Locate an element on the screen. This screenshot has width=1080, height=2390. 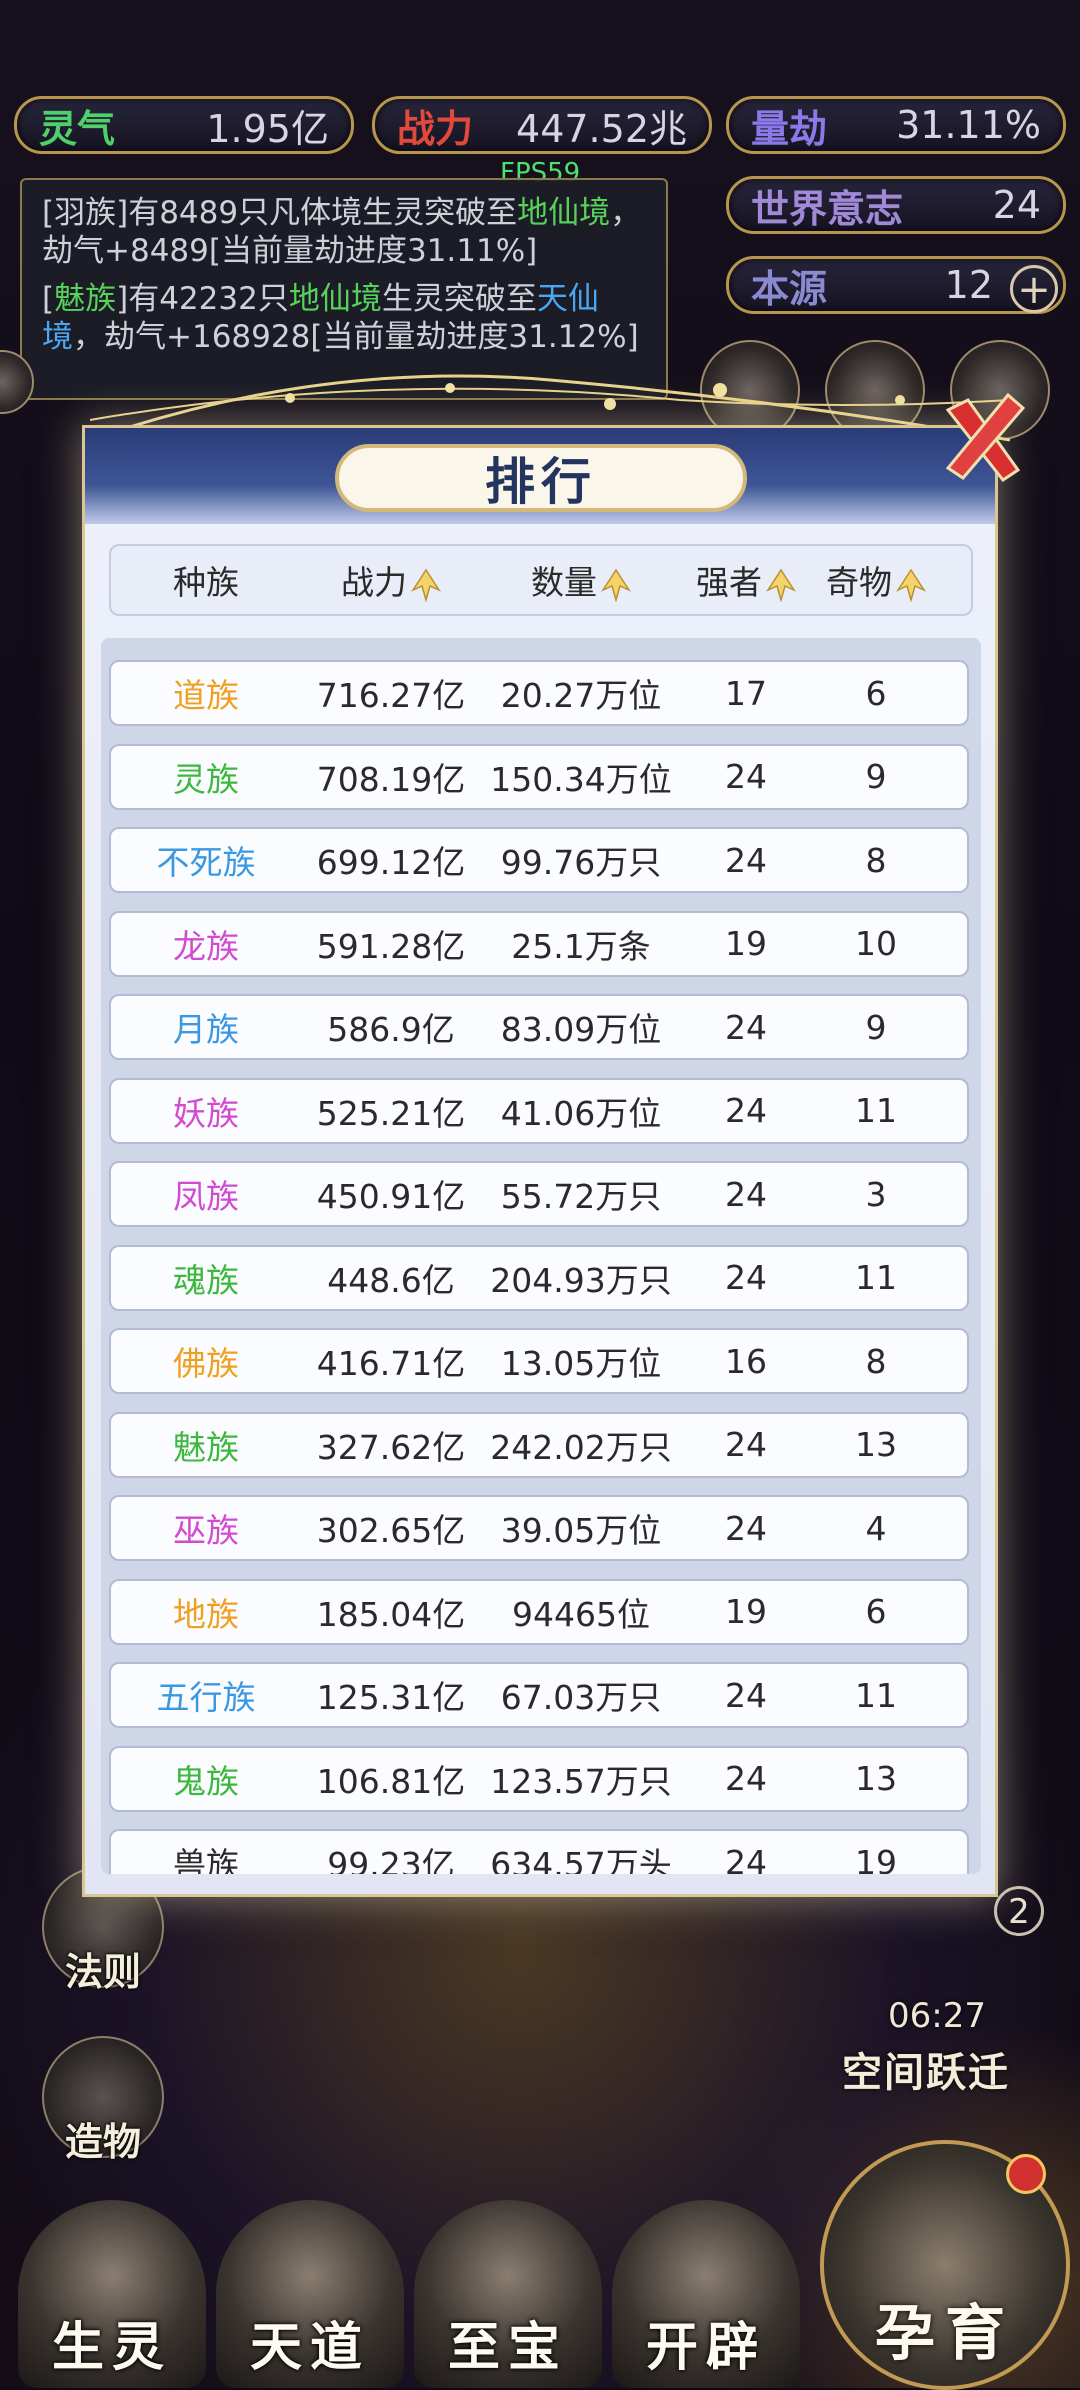
count-cell: 41.06万位 is located at coordinates (581, 1113).